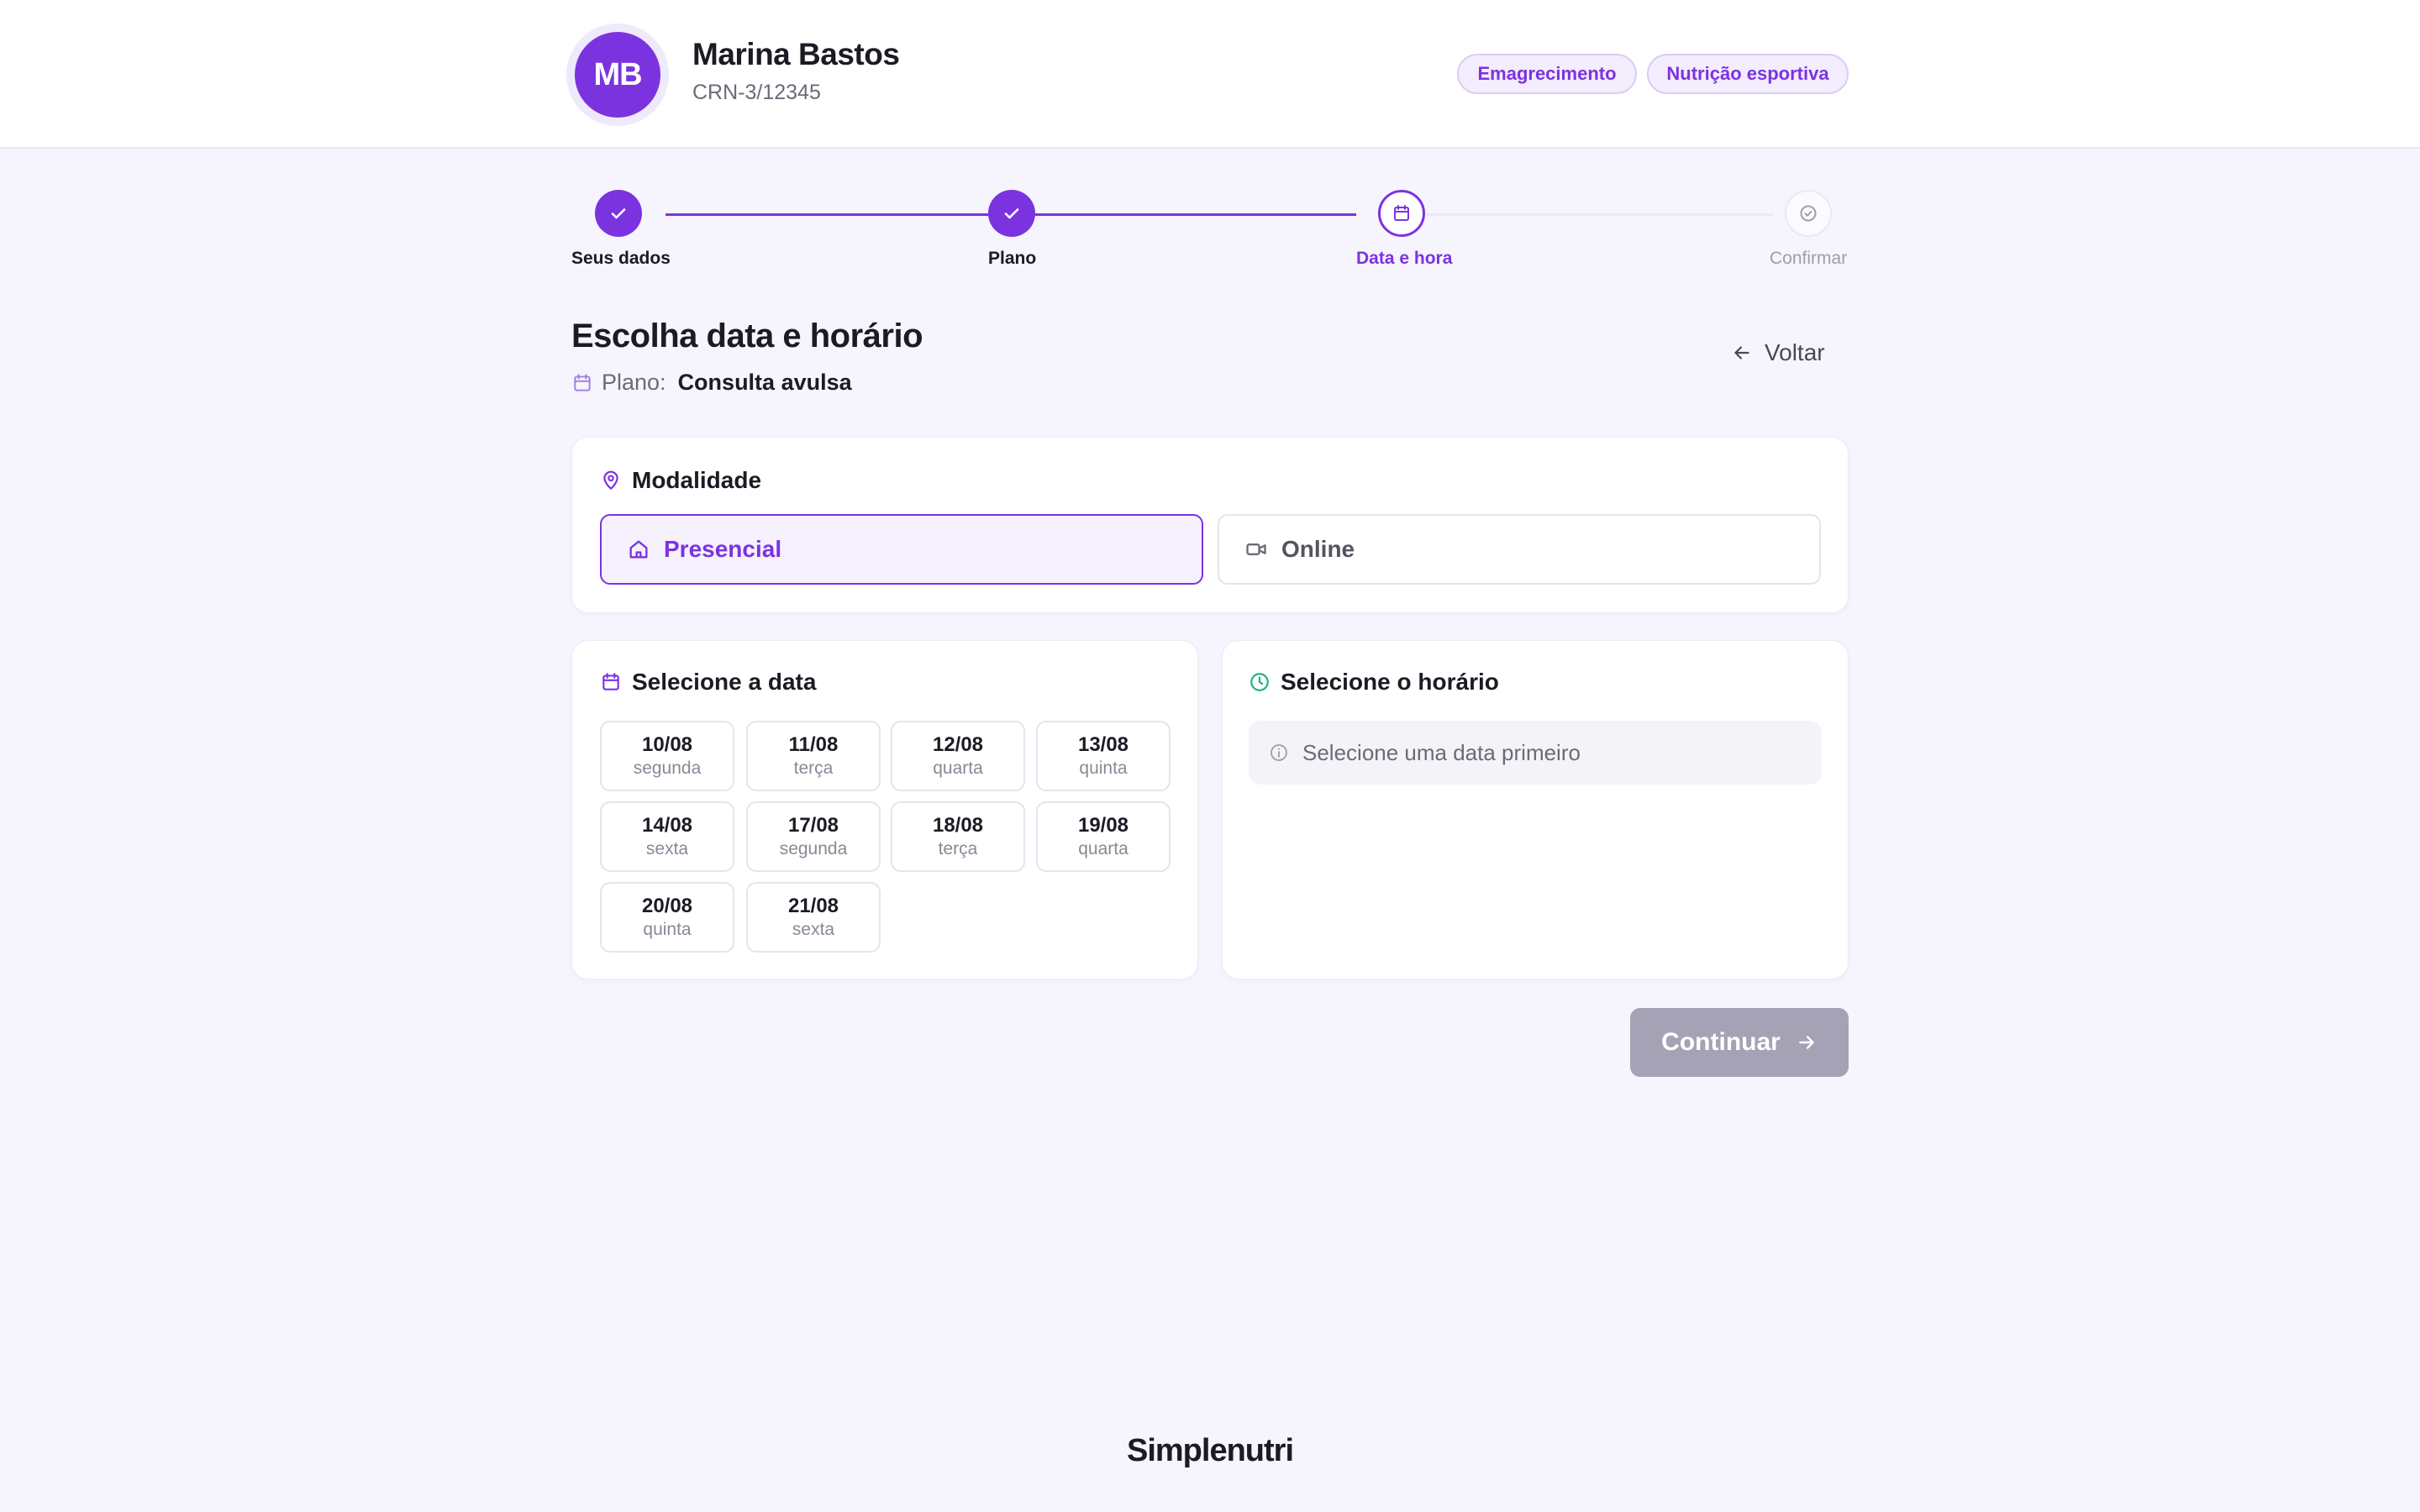 This screenshot has height=1512, width=2420. Describe the element at coordinates (634, 382) in the screenshot. I see `plan-prefix: Plano:` at that location.